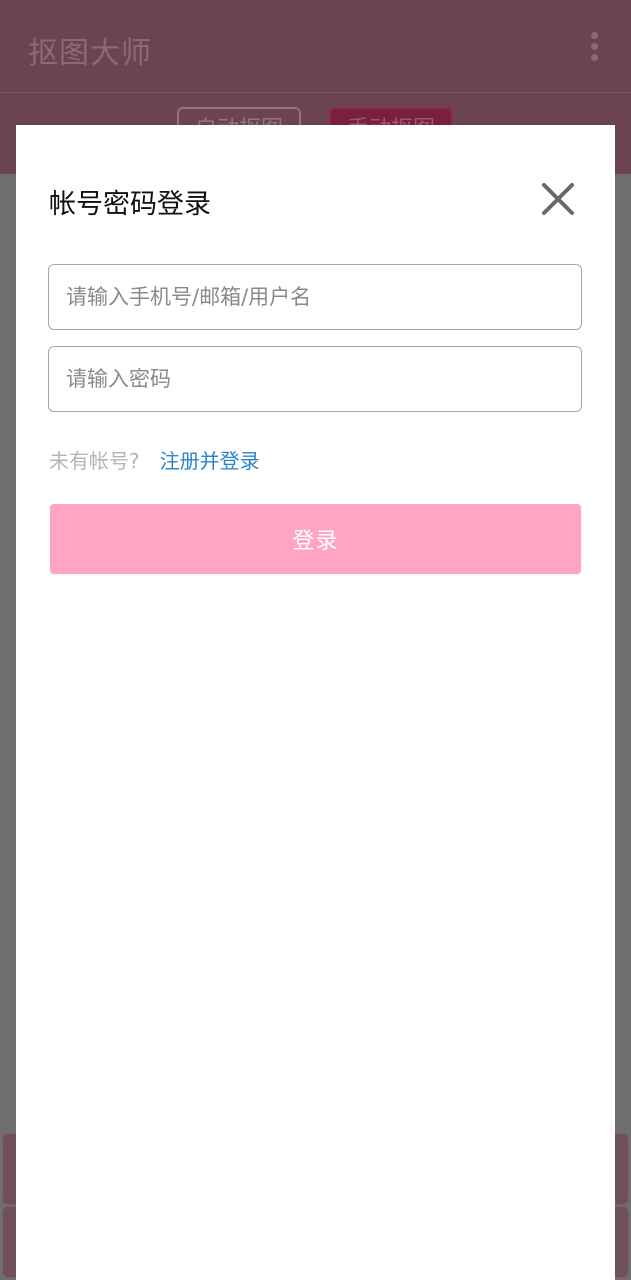 The image size is (631, 1280). Describe the element at coordinates (154, 459) in the screenshot. I see `register-hint-row: 未有帐号? 注册并登录` at that location.